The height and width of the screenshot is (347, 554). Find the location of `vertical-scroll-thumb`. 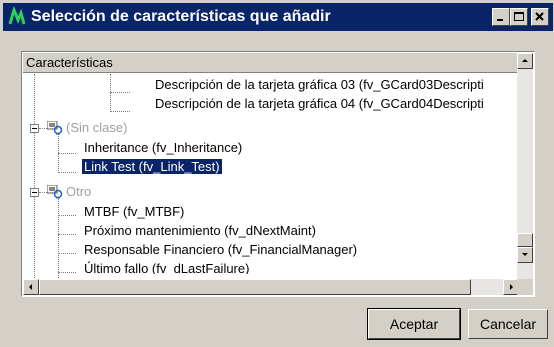

vertical-scroll-thumb is located at coordinates (525, 240).